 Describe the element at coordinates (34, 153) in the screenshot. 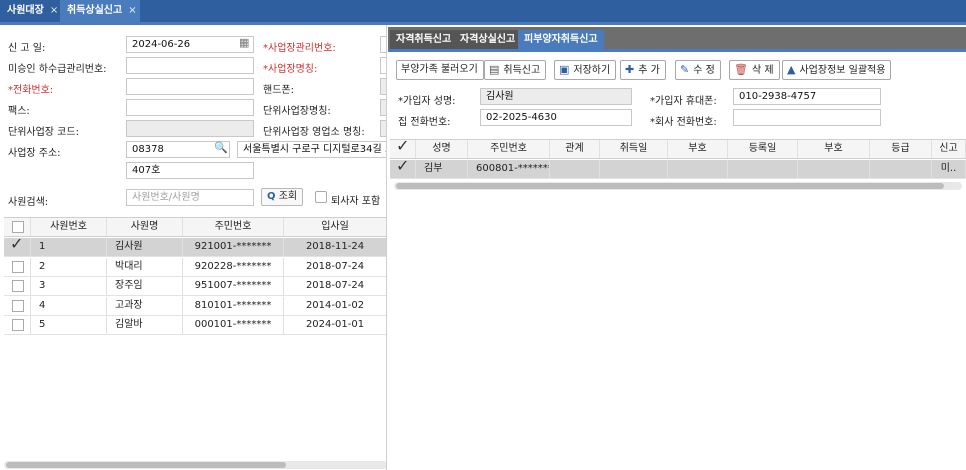

I see `address-label: 사업장 주소:` at that location.